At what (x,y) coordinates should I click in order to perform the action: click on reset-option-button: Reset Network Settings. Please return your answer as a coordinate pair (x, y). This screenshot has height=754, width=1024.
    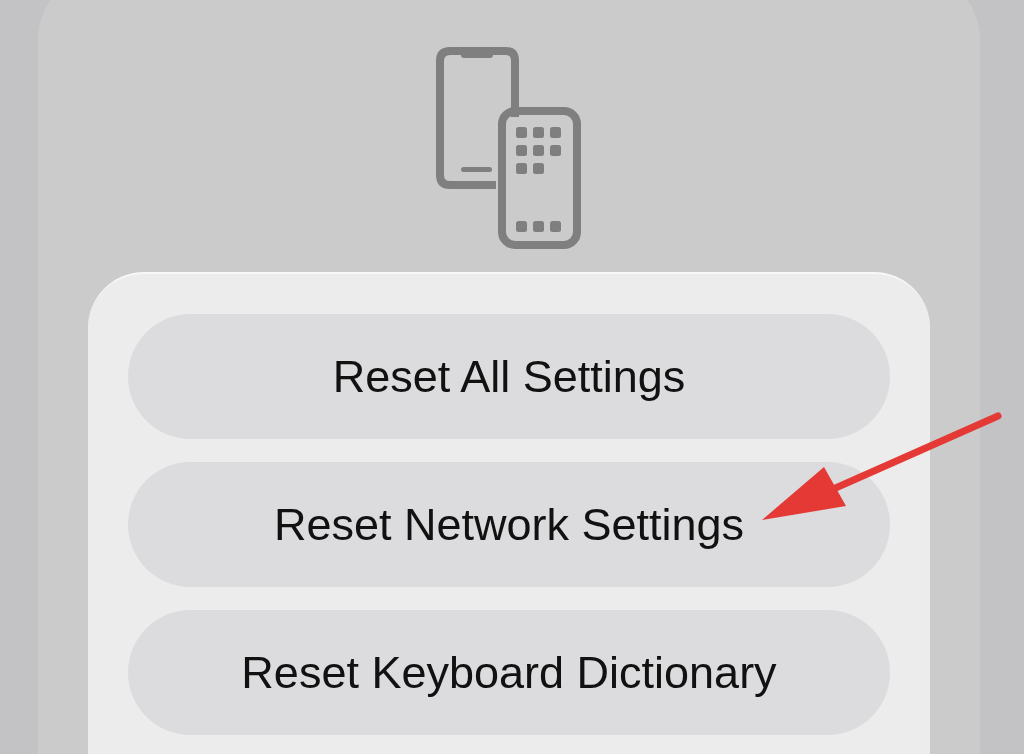
    Looking at the image, I should click on (509, 524).